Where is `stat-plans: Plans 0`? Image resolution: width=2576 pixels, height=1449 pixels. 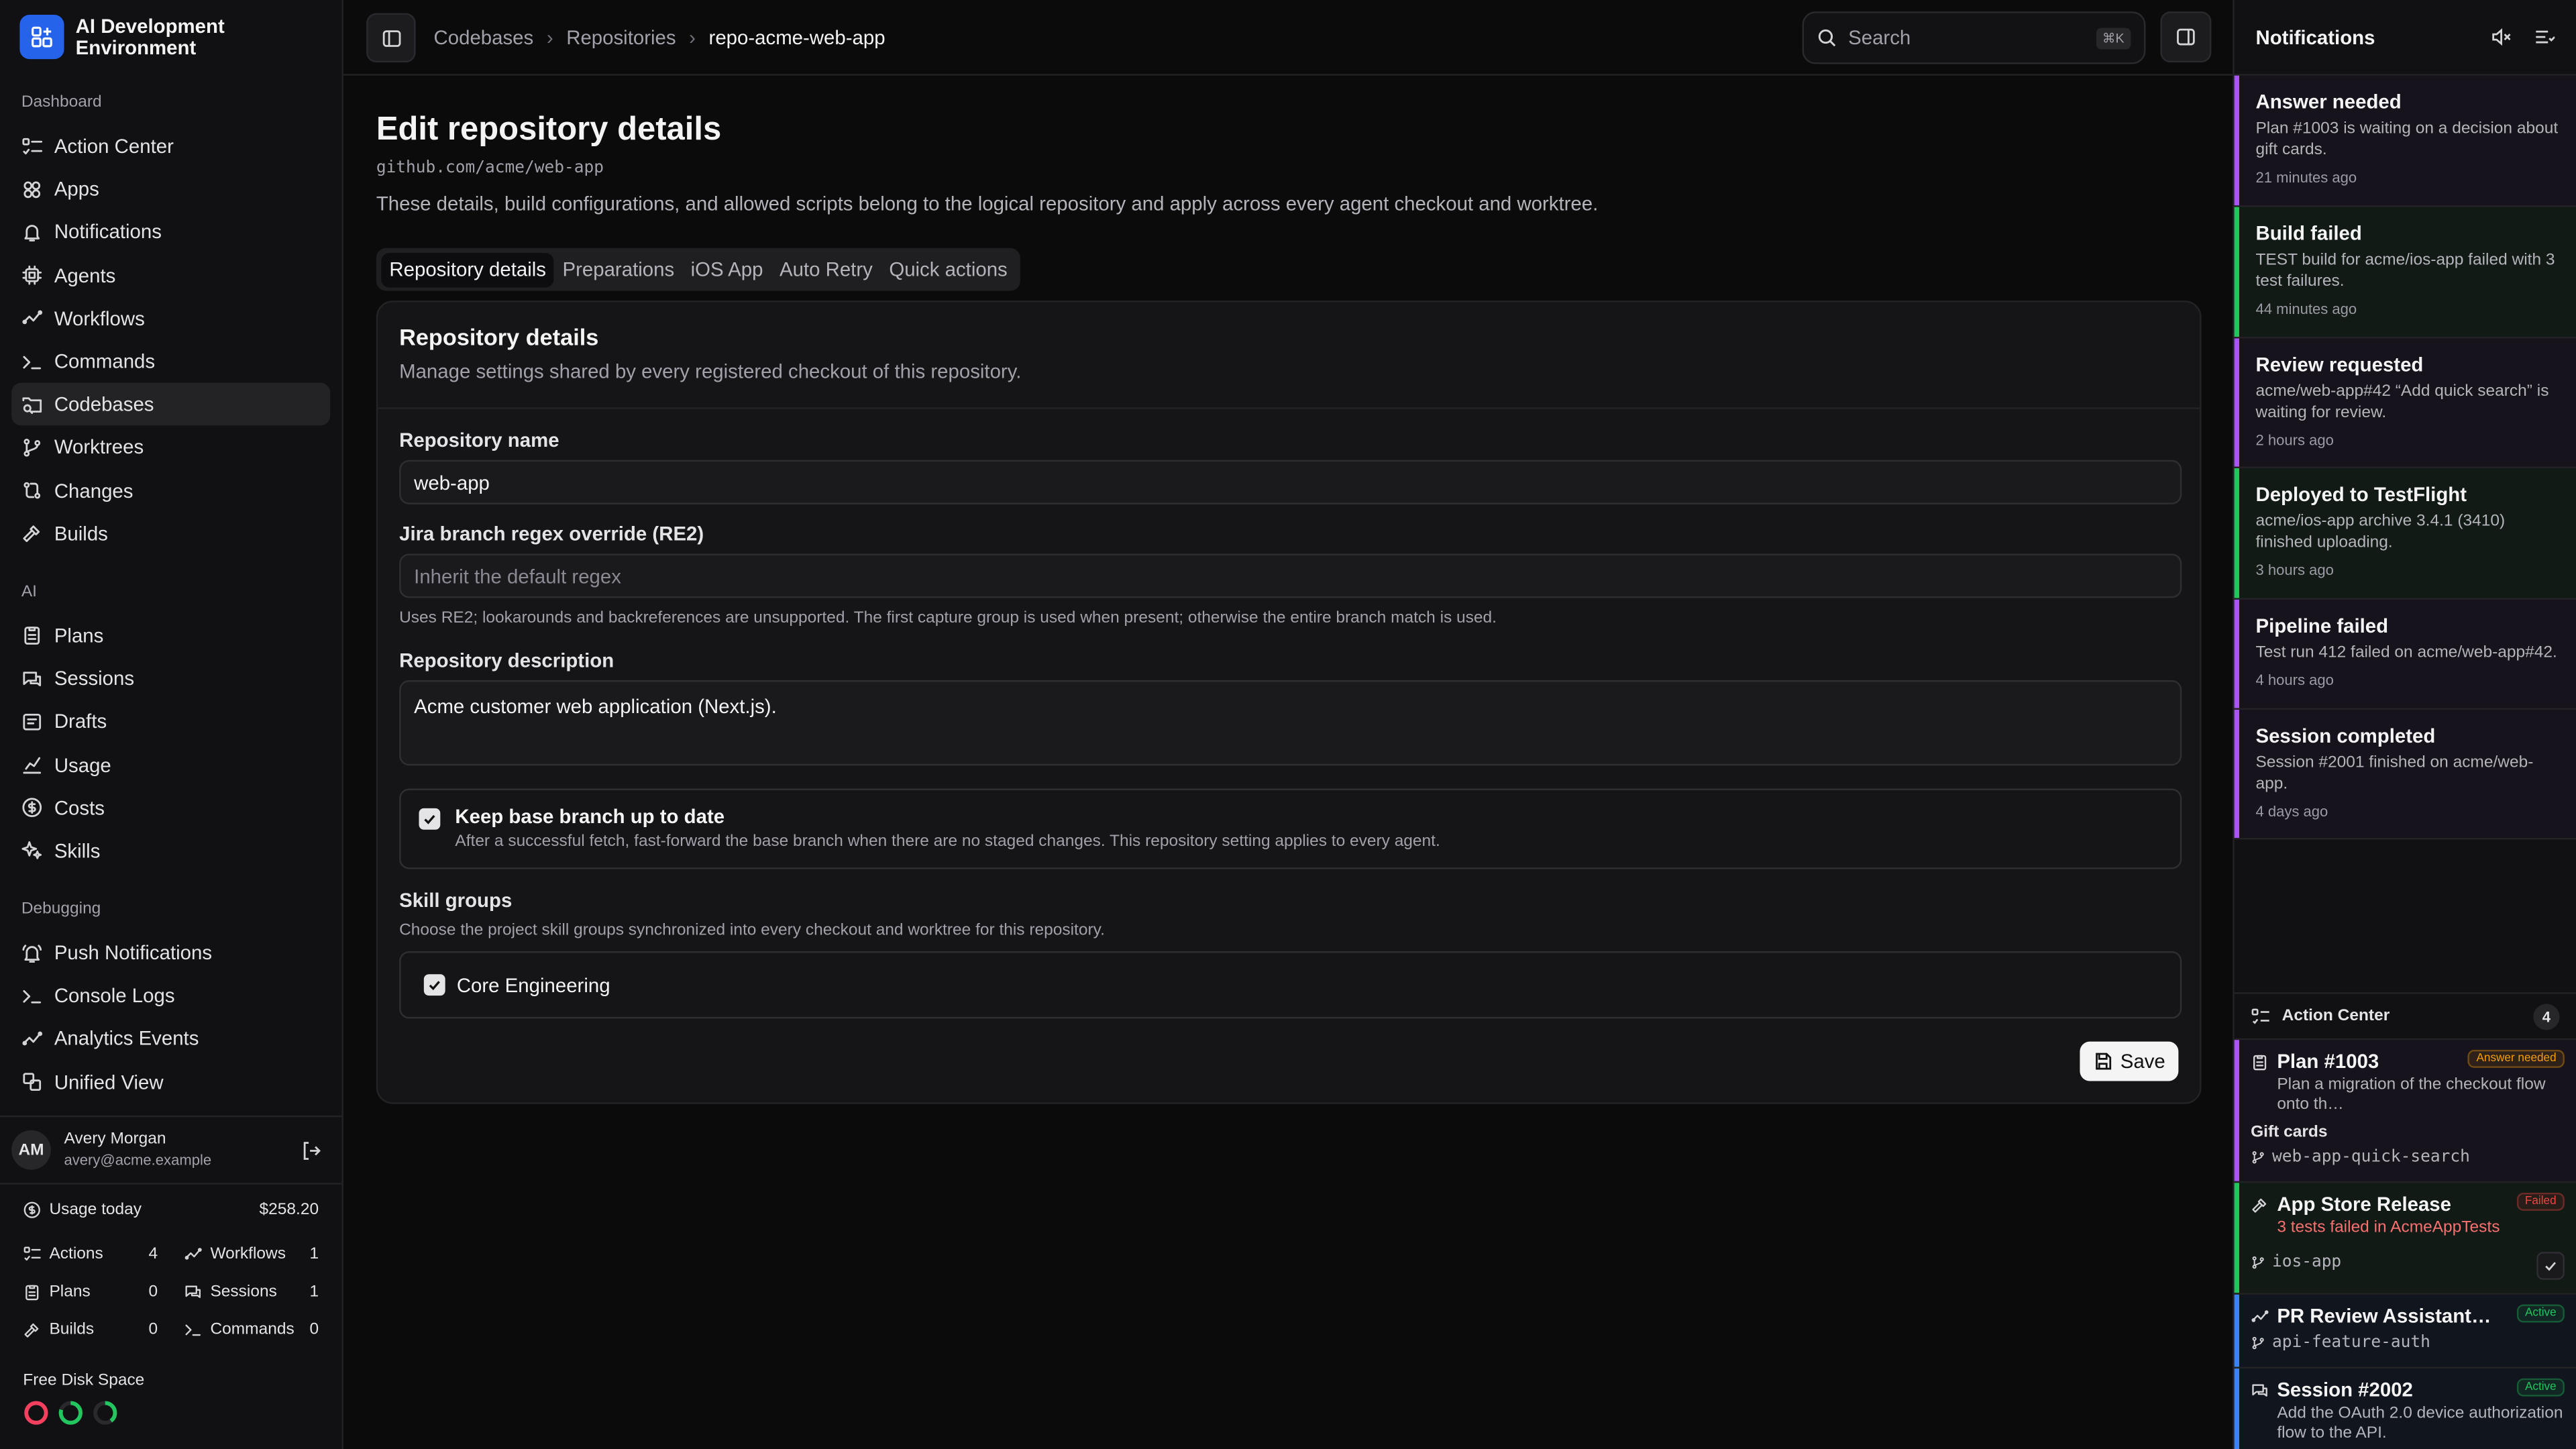 stat-plans: Plans 0 is located at coordinates (90, 1291).